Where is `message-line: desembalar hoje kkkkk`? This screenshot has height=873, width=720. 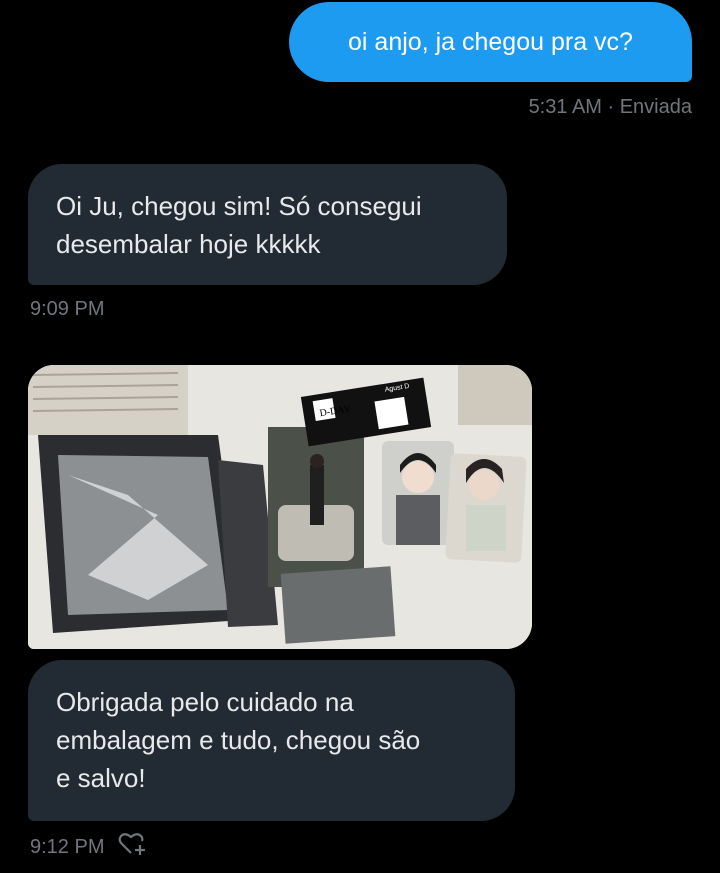 message-line: desembalar hoje kkkkk is located at coordinates (188, 244).